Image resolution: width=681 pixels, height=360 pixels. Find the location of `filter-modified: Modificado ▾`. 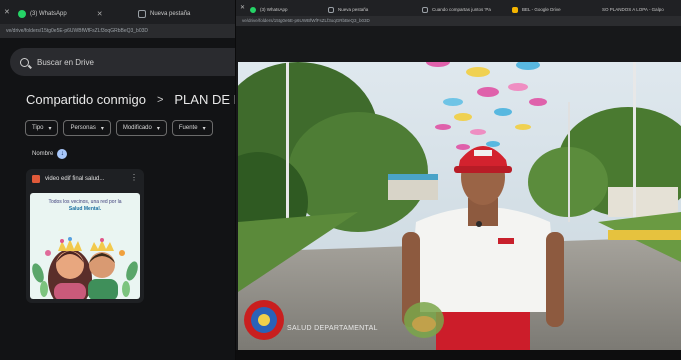

filter-modified: Modificado ▾ is located at coordinates (141, 128).